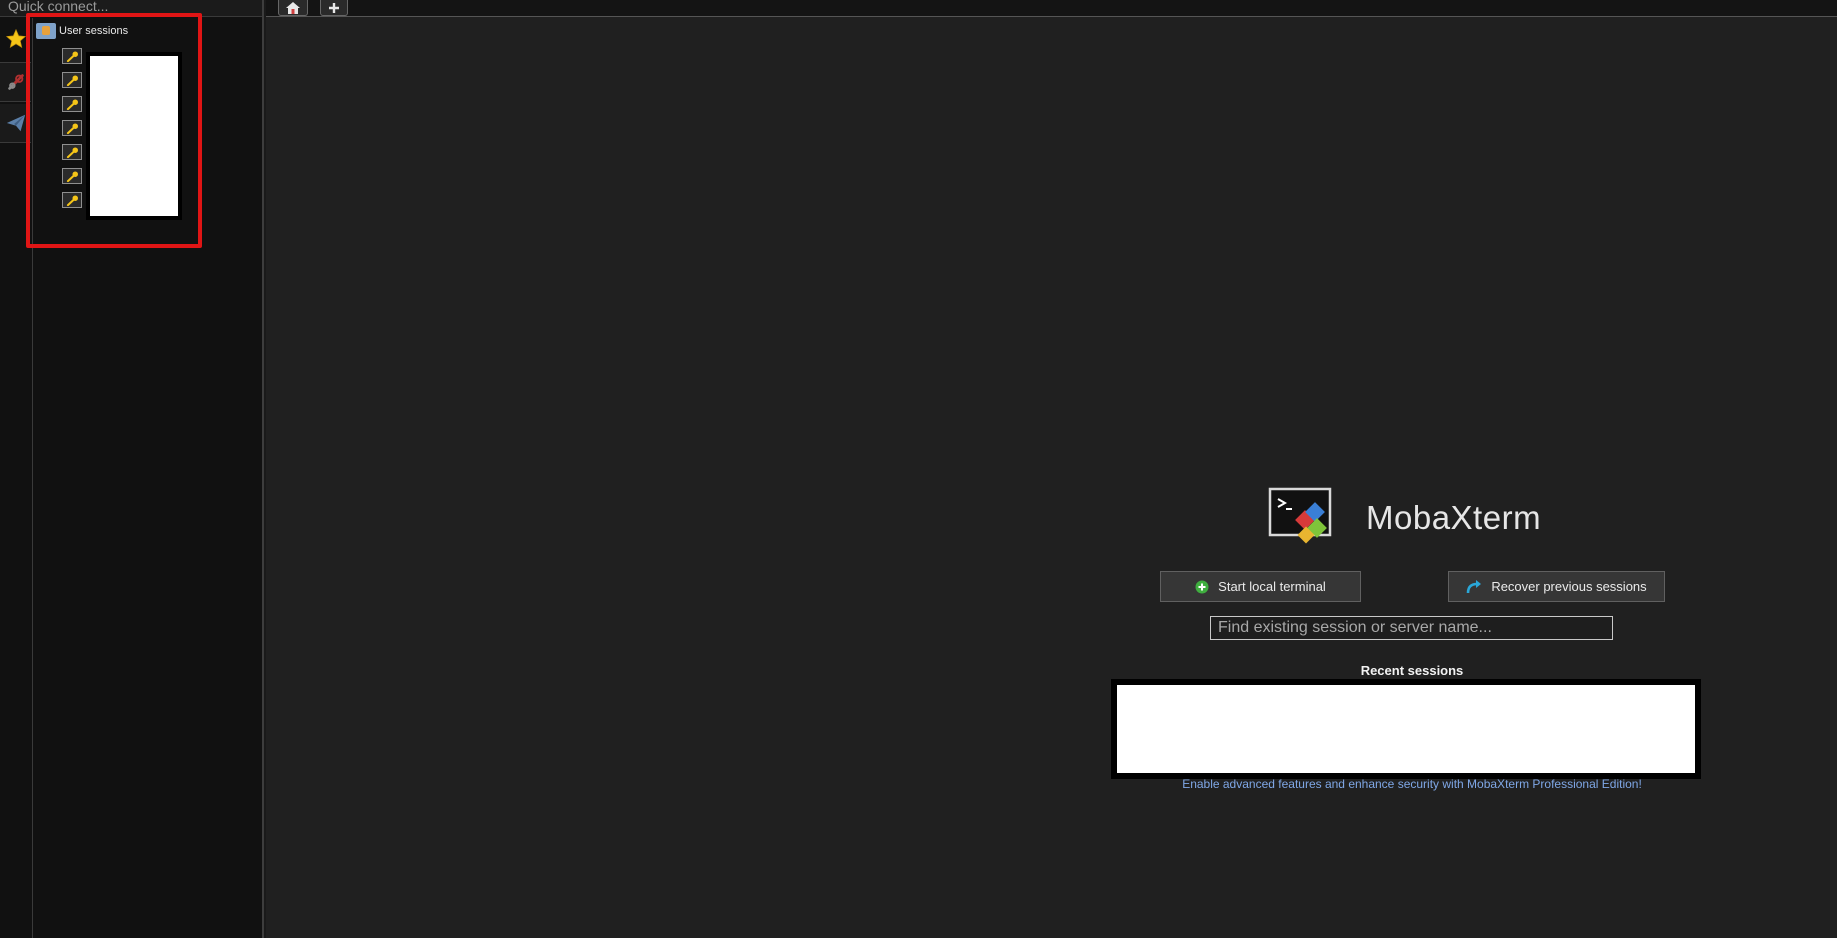 This screenshot has width=1837, height=938. What do you see at coordinates (15, 82) in the screenshot?
I see `tools-icon` at bounding box center [15, 82].